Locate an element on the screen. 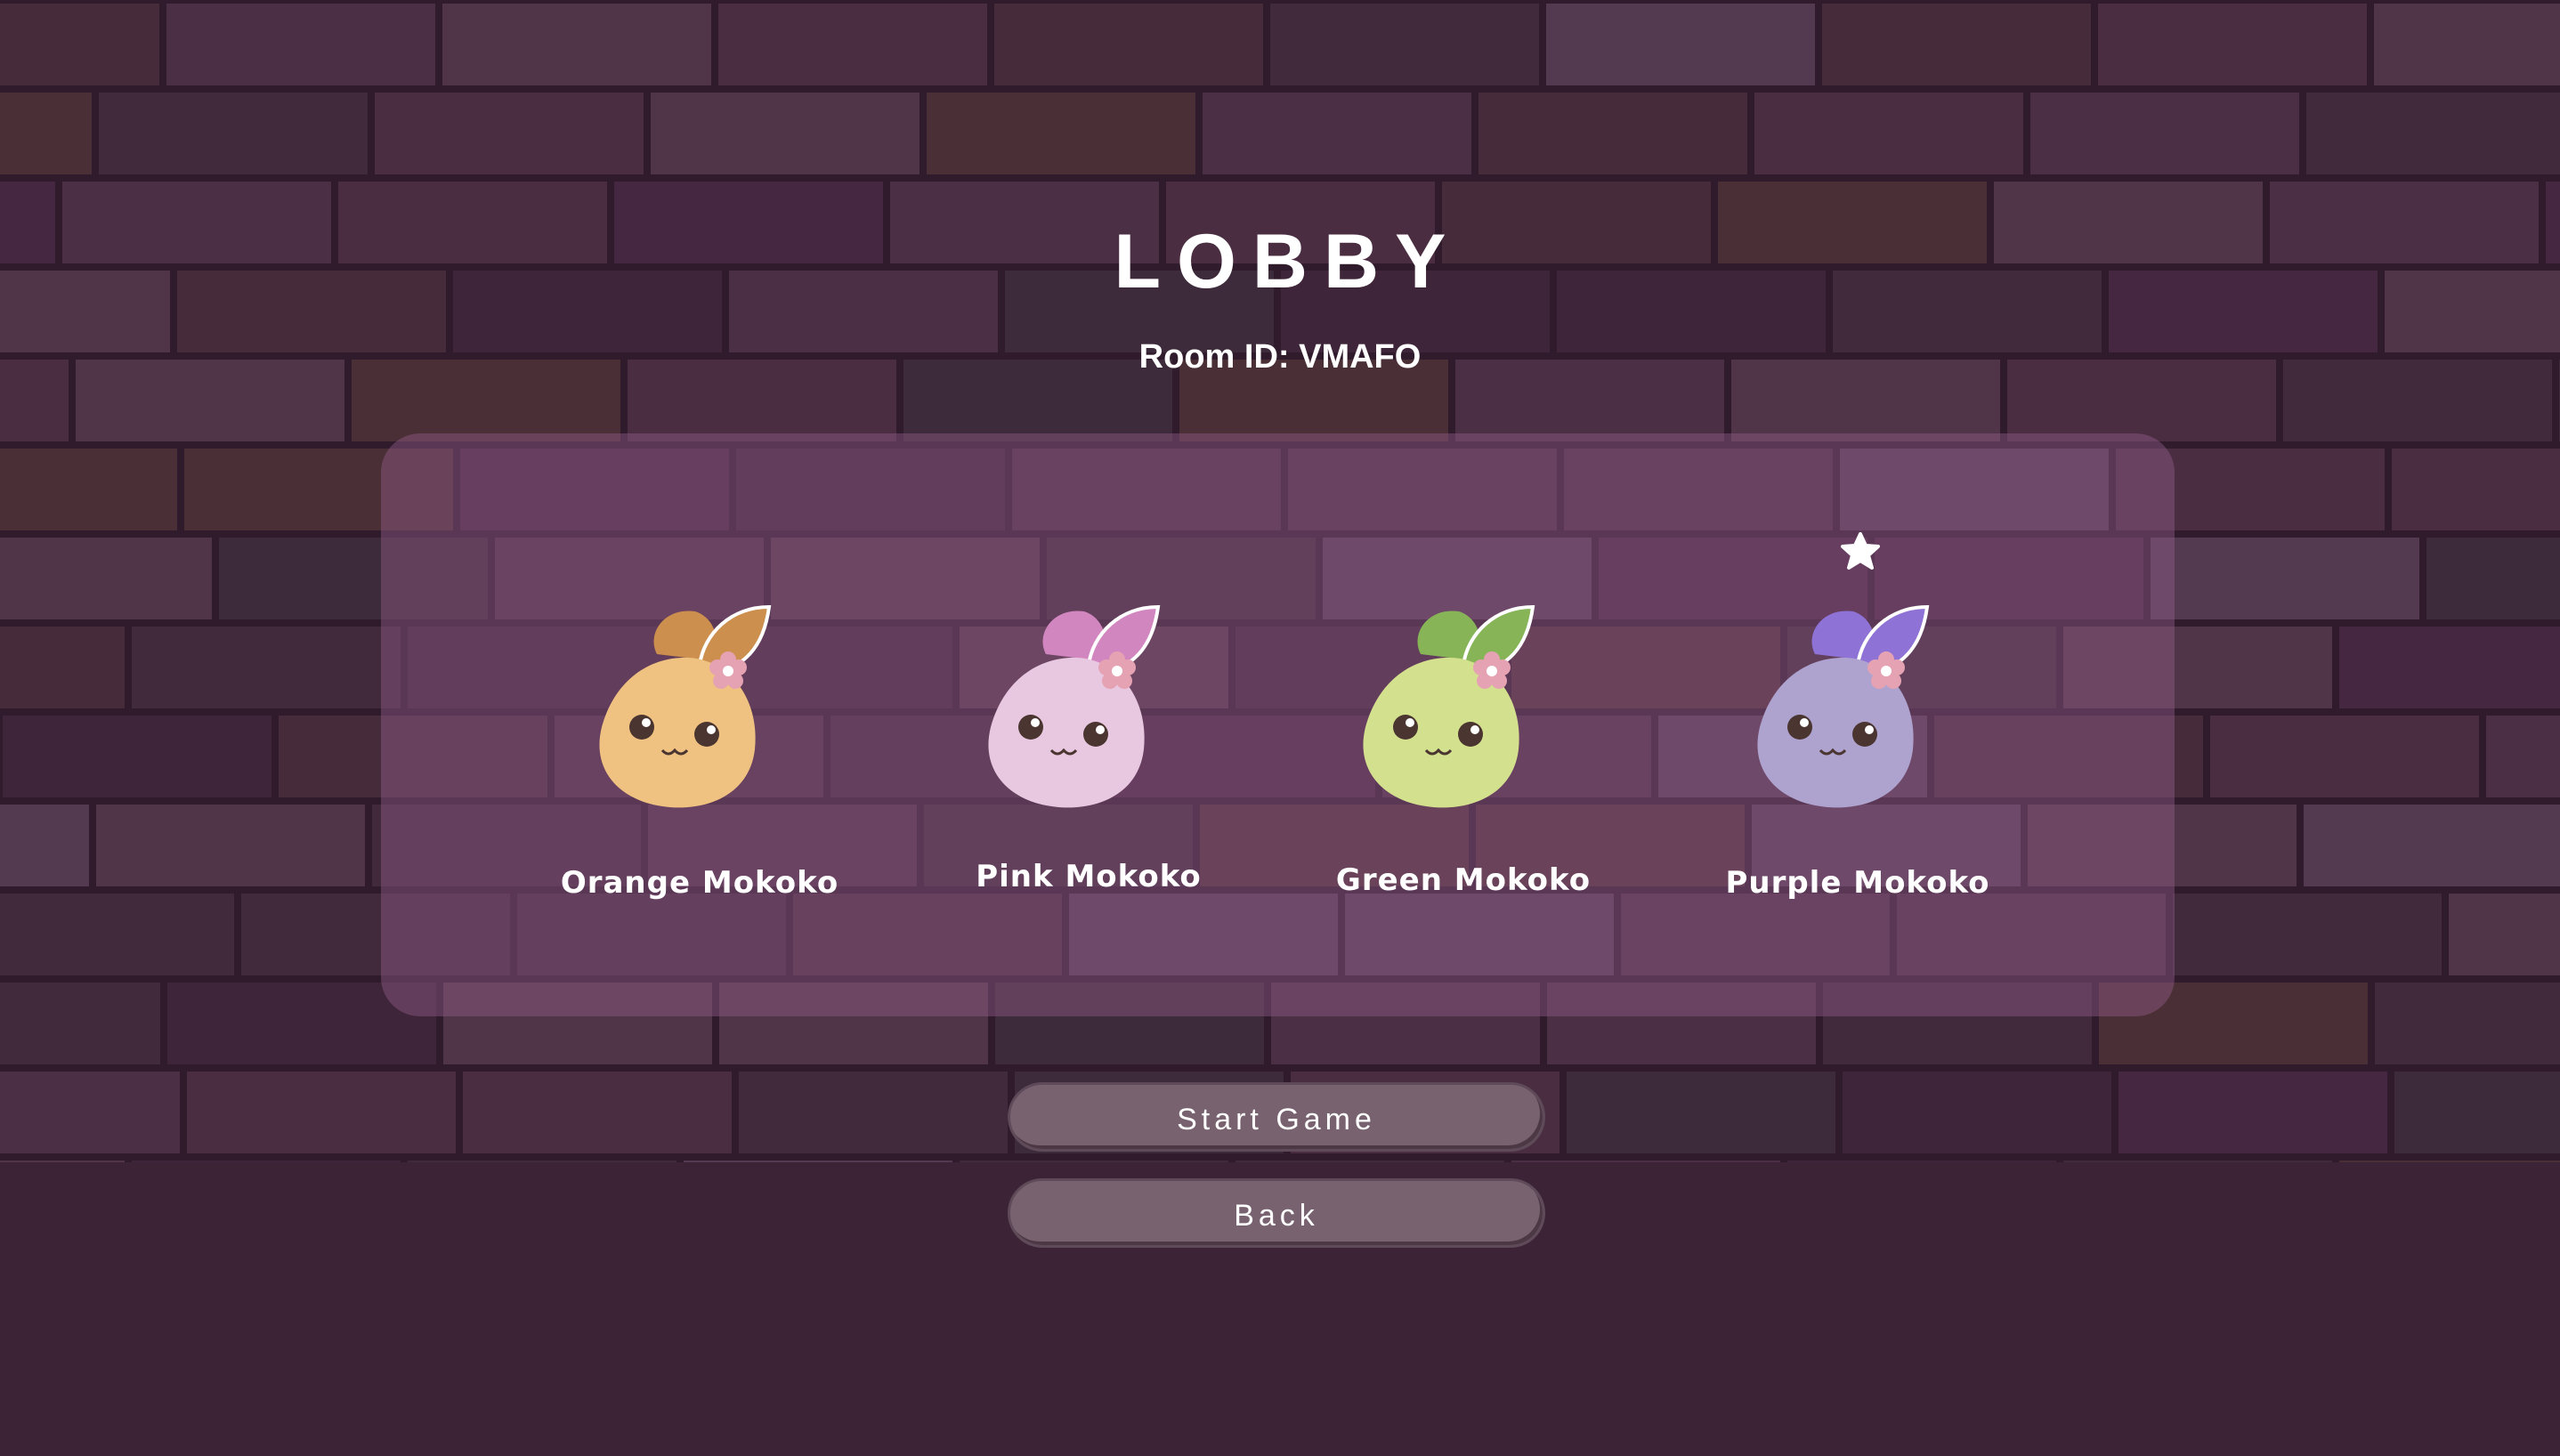 The height and width of the screenshot is (1456, 2560). start-game-button: Start Game is located at coordinates (1277, 1117).